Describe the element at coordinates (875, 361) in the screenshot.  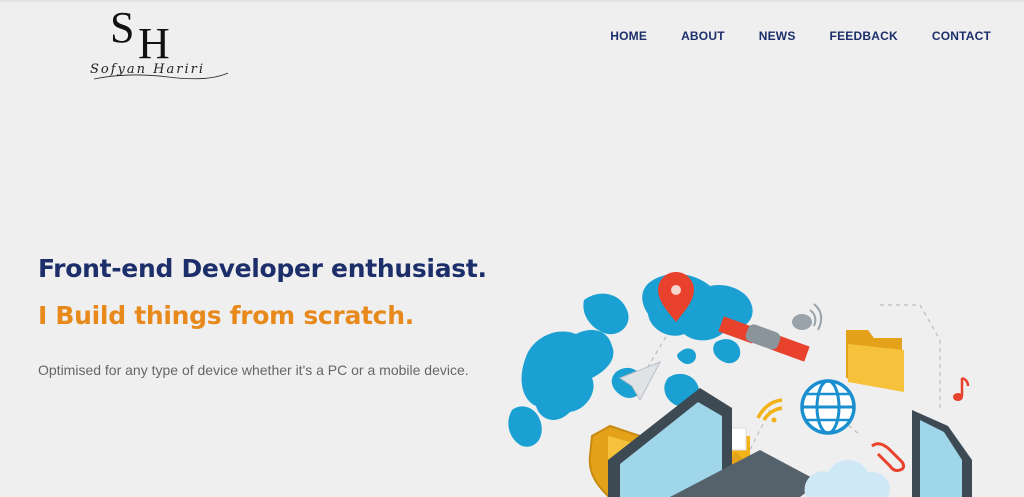
I see `folder-icon` at that location.